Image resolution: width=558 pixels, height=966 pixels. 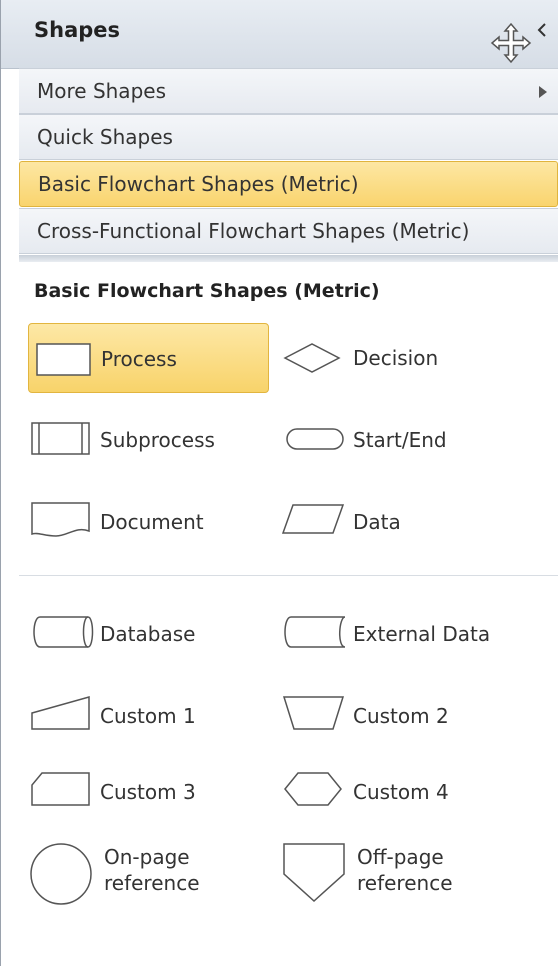 What do you see at coordinates (105, 137) in the screenshot?
I see `quick-shapes-label: Quick Shapes` at bounding box center [105, 137].